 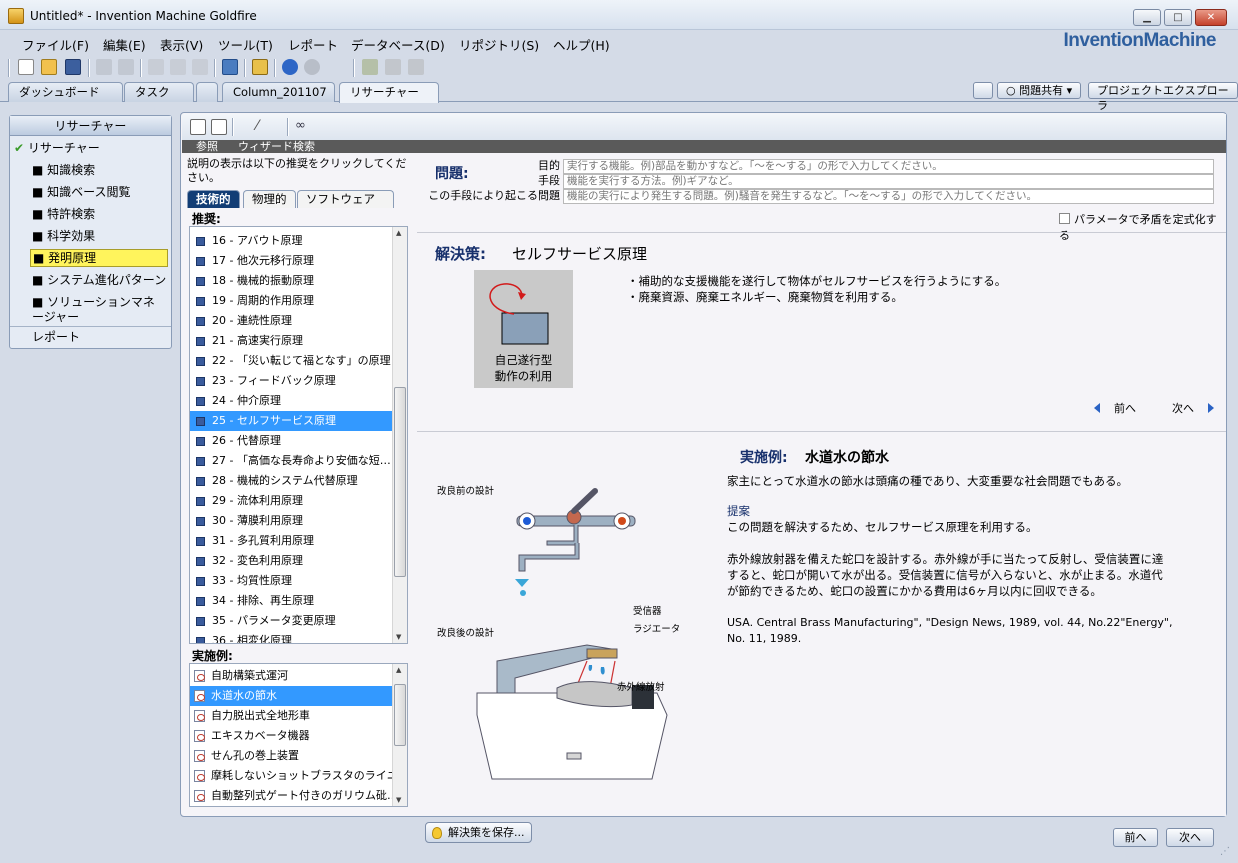 I want to click on principle-item: 26 - 代替原理, so click(x=291, y=441).